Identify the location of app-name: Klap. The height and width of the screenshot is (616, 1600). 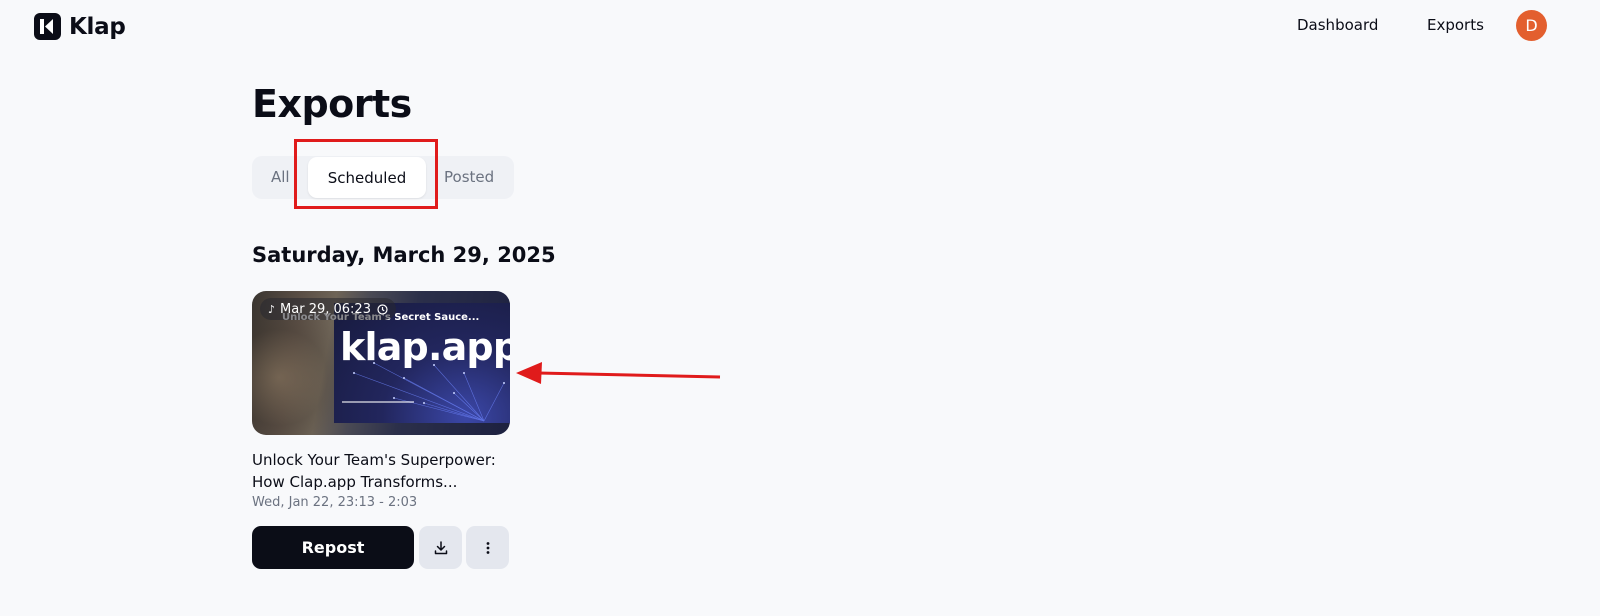
(97, 26).